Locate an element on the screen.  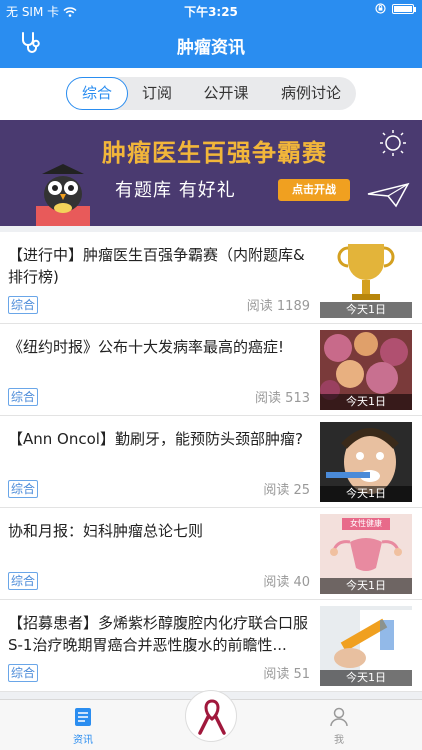
status-bar: 无 SIM 卡 下午3:25 is located at coordinates (211, 10).